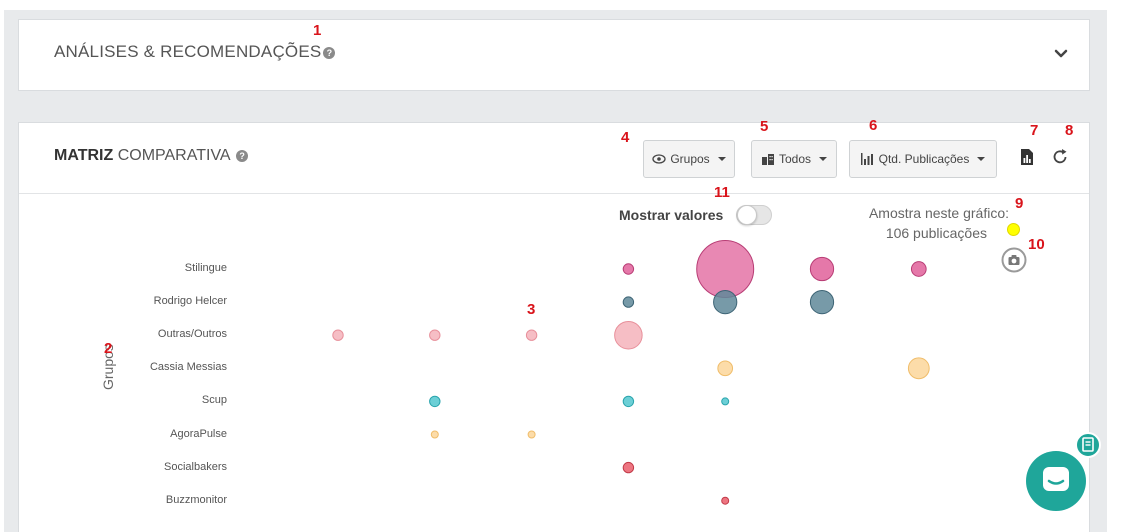 This screenshot has width=1127, height=532. I want to click on annotation-5: 5, so click(764, 126).